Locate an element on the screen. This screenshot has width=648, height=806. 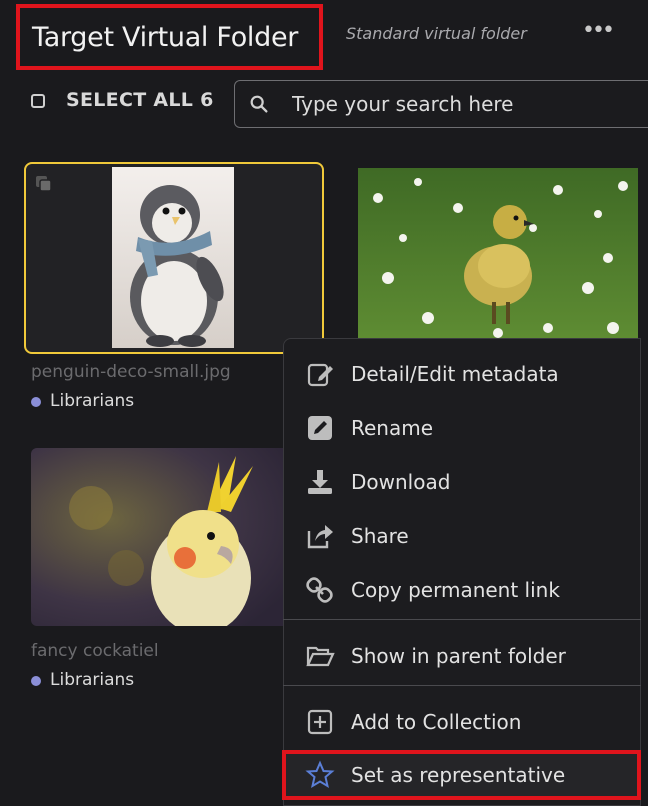
menu-item-copy-link: Copy permanent link is located at coordinates (462, 590).